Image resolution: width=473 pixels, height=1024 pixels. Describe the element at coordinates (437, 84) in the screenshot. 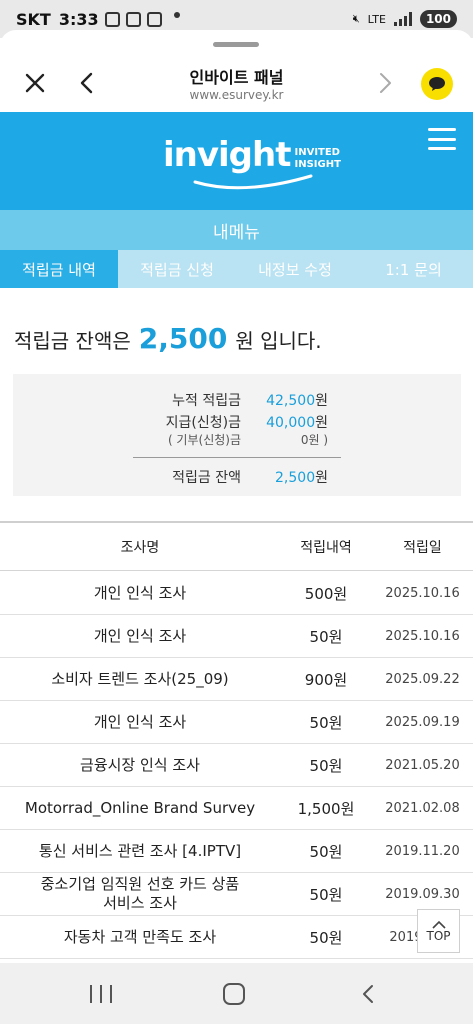

I see `kakao-chat-icon` at that location.